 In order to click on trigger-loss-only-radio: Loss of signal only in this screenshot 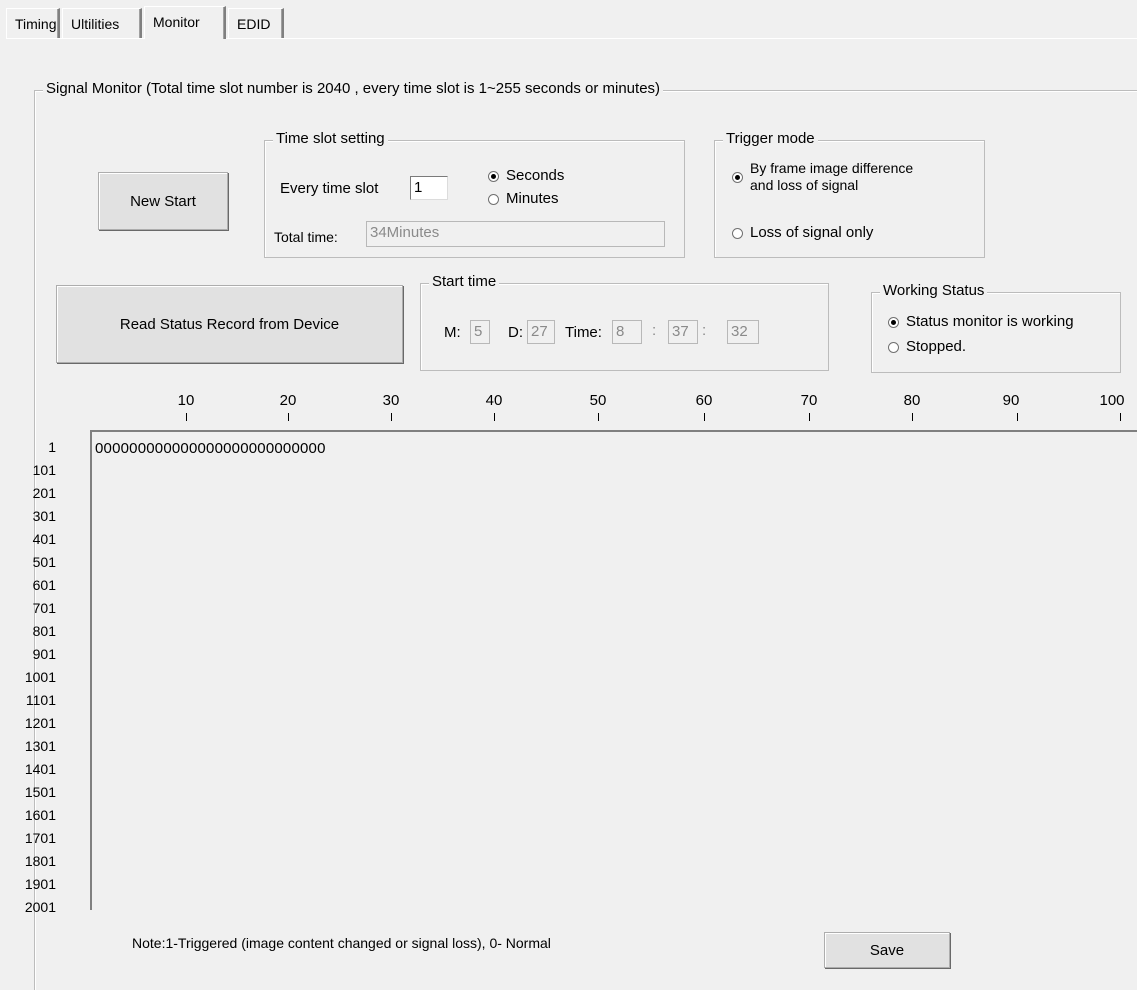, I will do `click(802, 232)`.